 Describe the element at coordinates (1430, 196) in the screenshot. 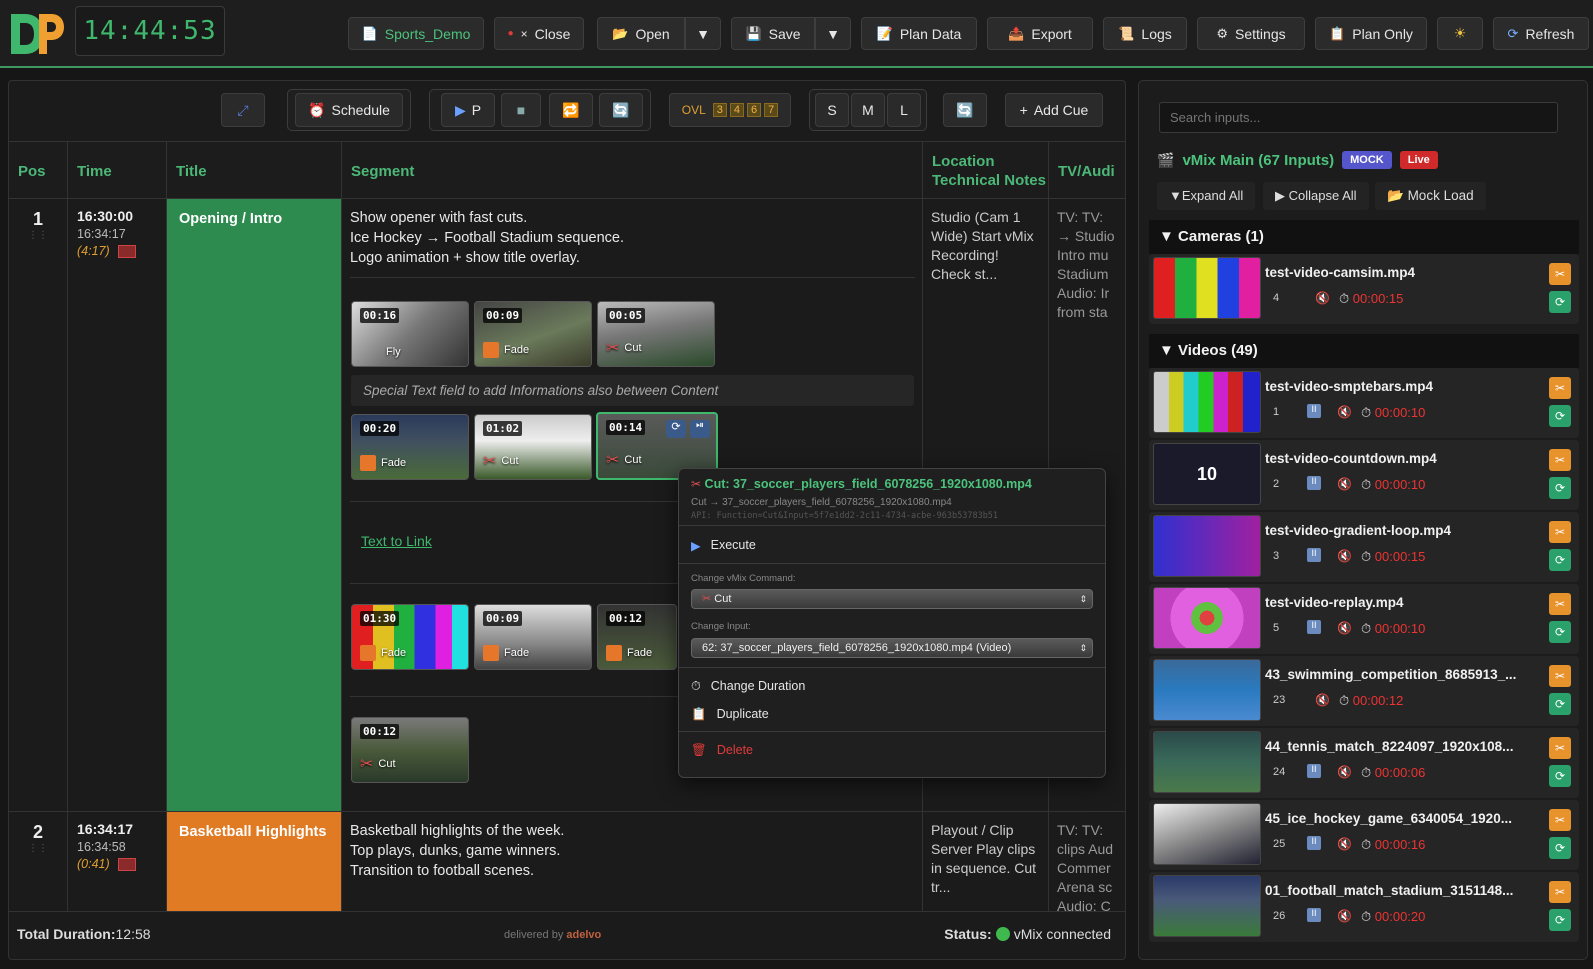

I see `mock-load-button: 📂 Mock Load` at that location.